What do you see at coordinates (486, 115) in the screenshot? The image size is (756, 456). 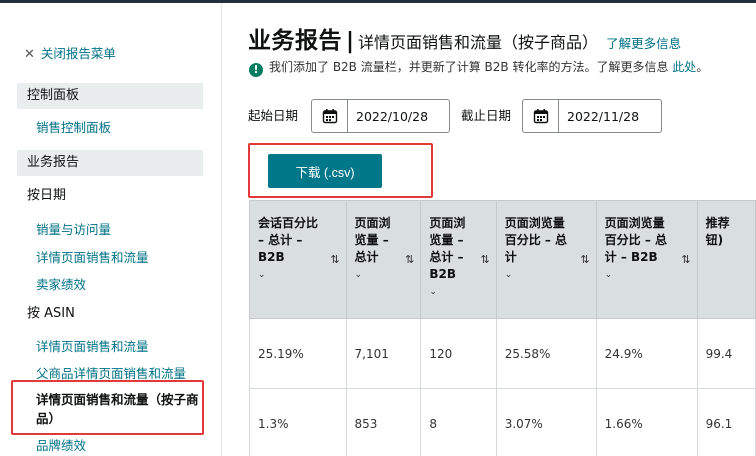 I see `end-date-label: 截止日期` at bounding box center [486, 115].